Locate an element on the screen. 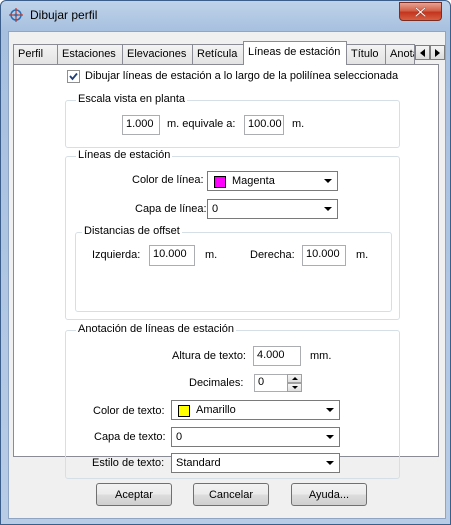 The height and width of the screenshot is (525, 451). scale-mid-label: m. equivale a: is located at coordinates (201, 124).